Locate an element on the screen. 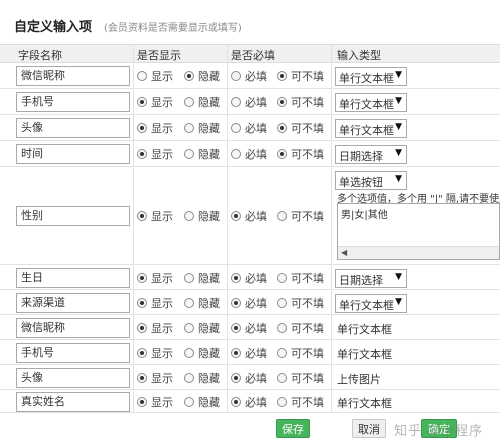 This screenshot has width=500, height=447. field-name-input: 真实姓名 is located at coordinates (73, 402).